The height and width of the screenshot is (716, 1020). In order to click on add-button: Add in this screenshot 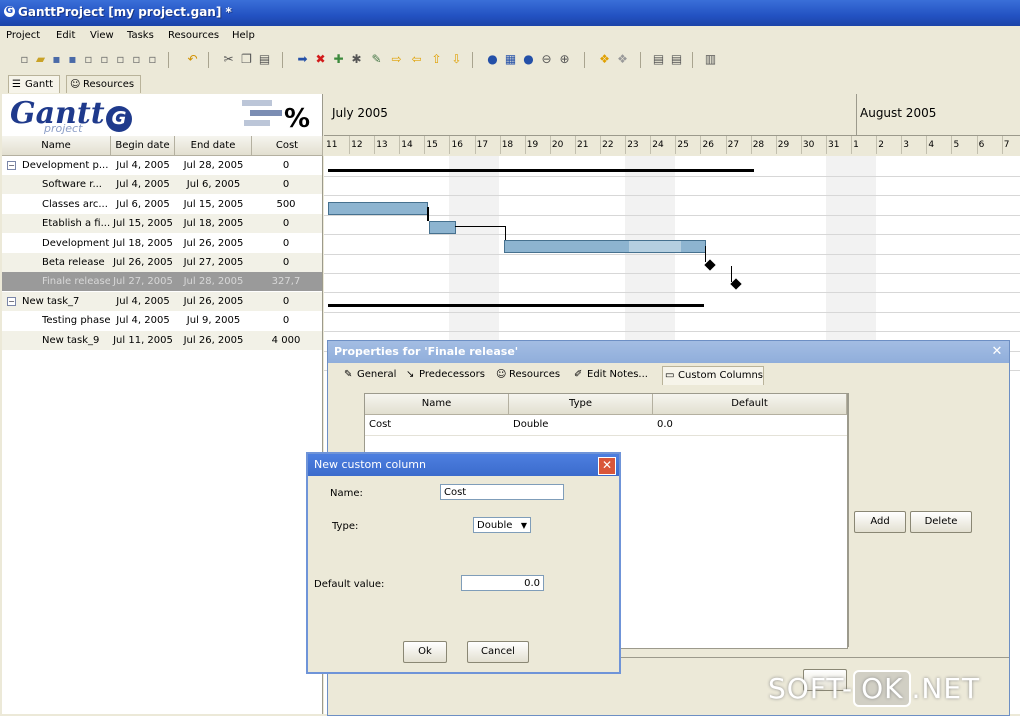, I will do `click(880, 522)`.